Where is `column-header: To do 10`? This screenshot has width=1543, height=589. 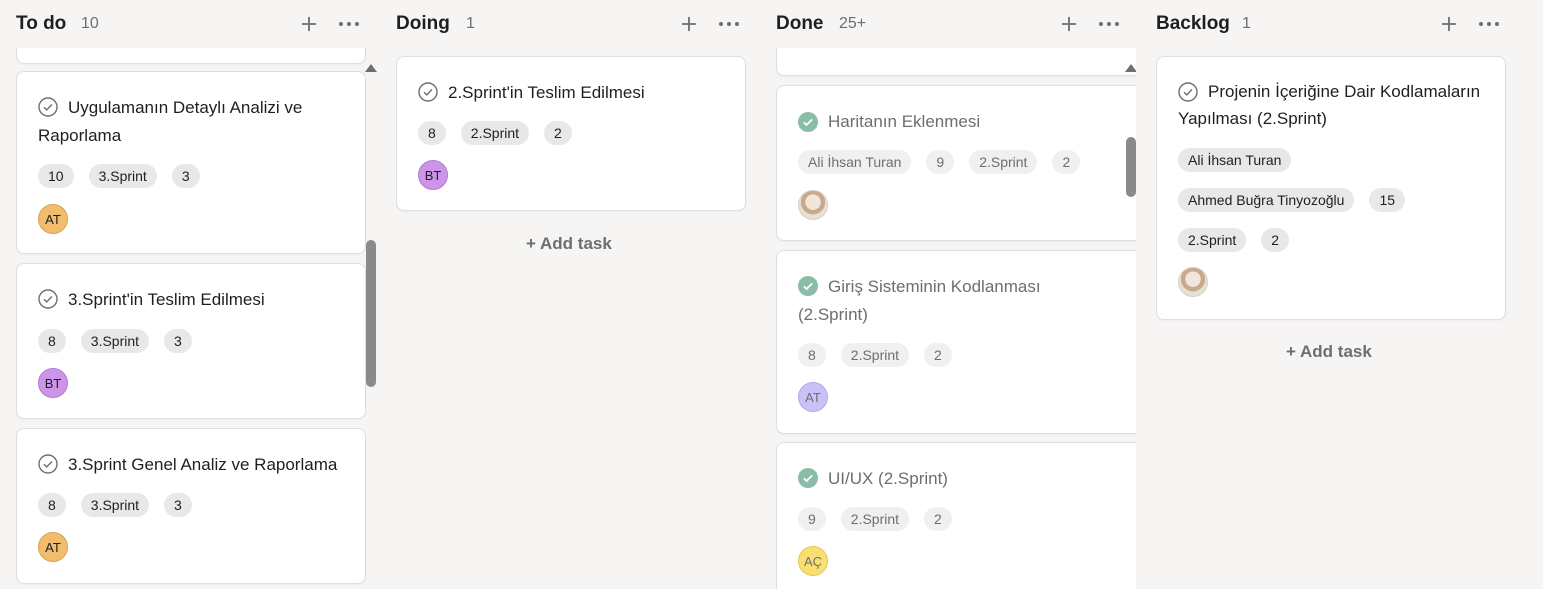
column-header: To do 10 is located at coordinates (198, 24).